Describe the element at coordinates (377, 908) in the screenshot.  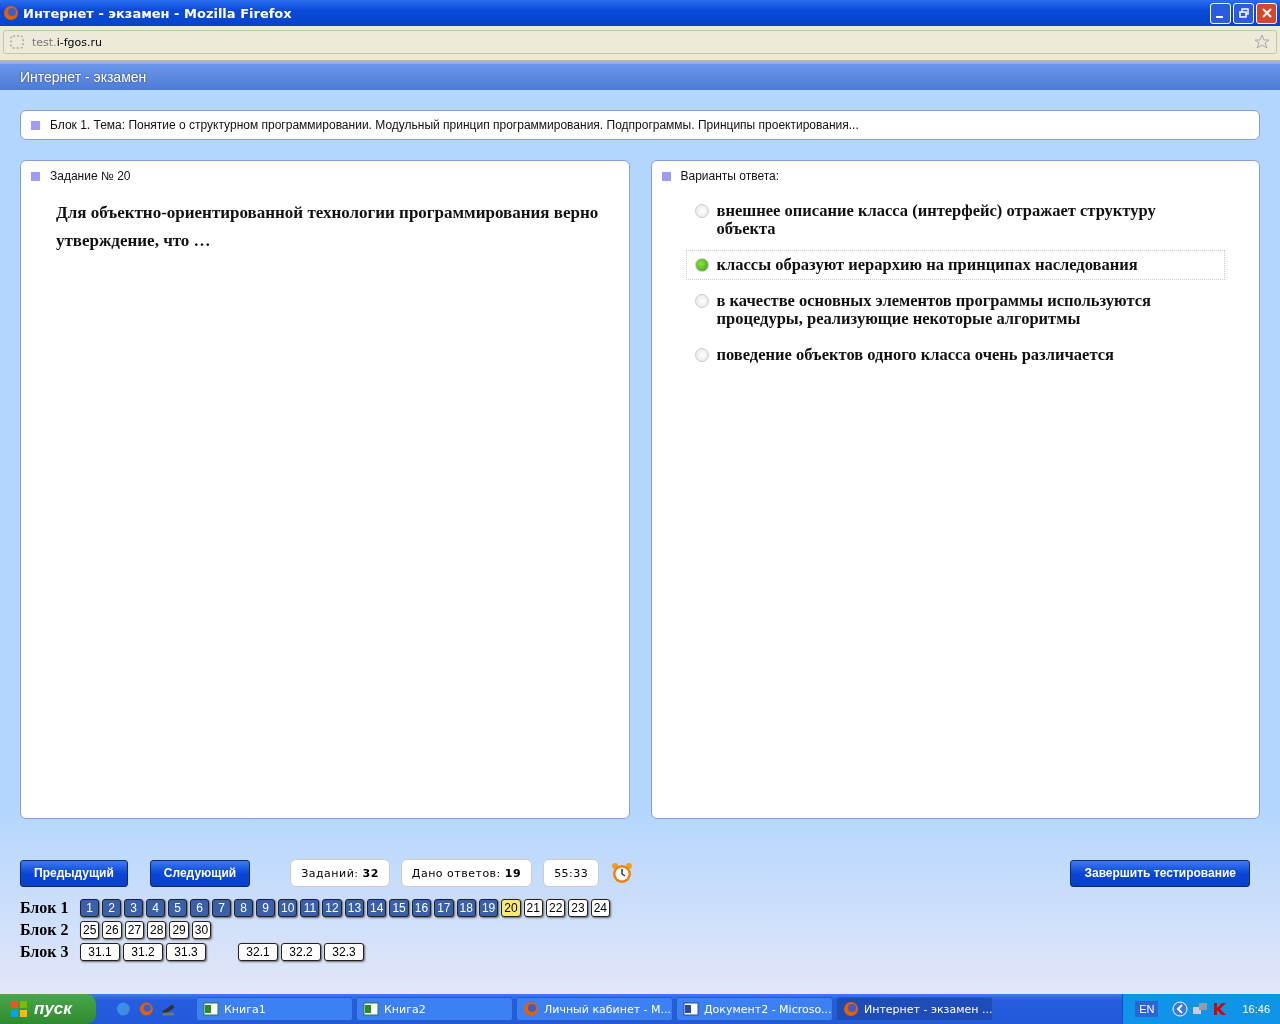
I see `question-number-button: 14` at that location.